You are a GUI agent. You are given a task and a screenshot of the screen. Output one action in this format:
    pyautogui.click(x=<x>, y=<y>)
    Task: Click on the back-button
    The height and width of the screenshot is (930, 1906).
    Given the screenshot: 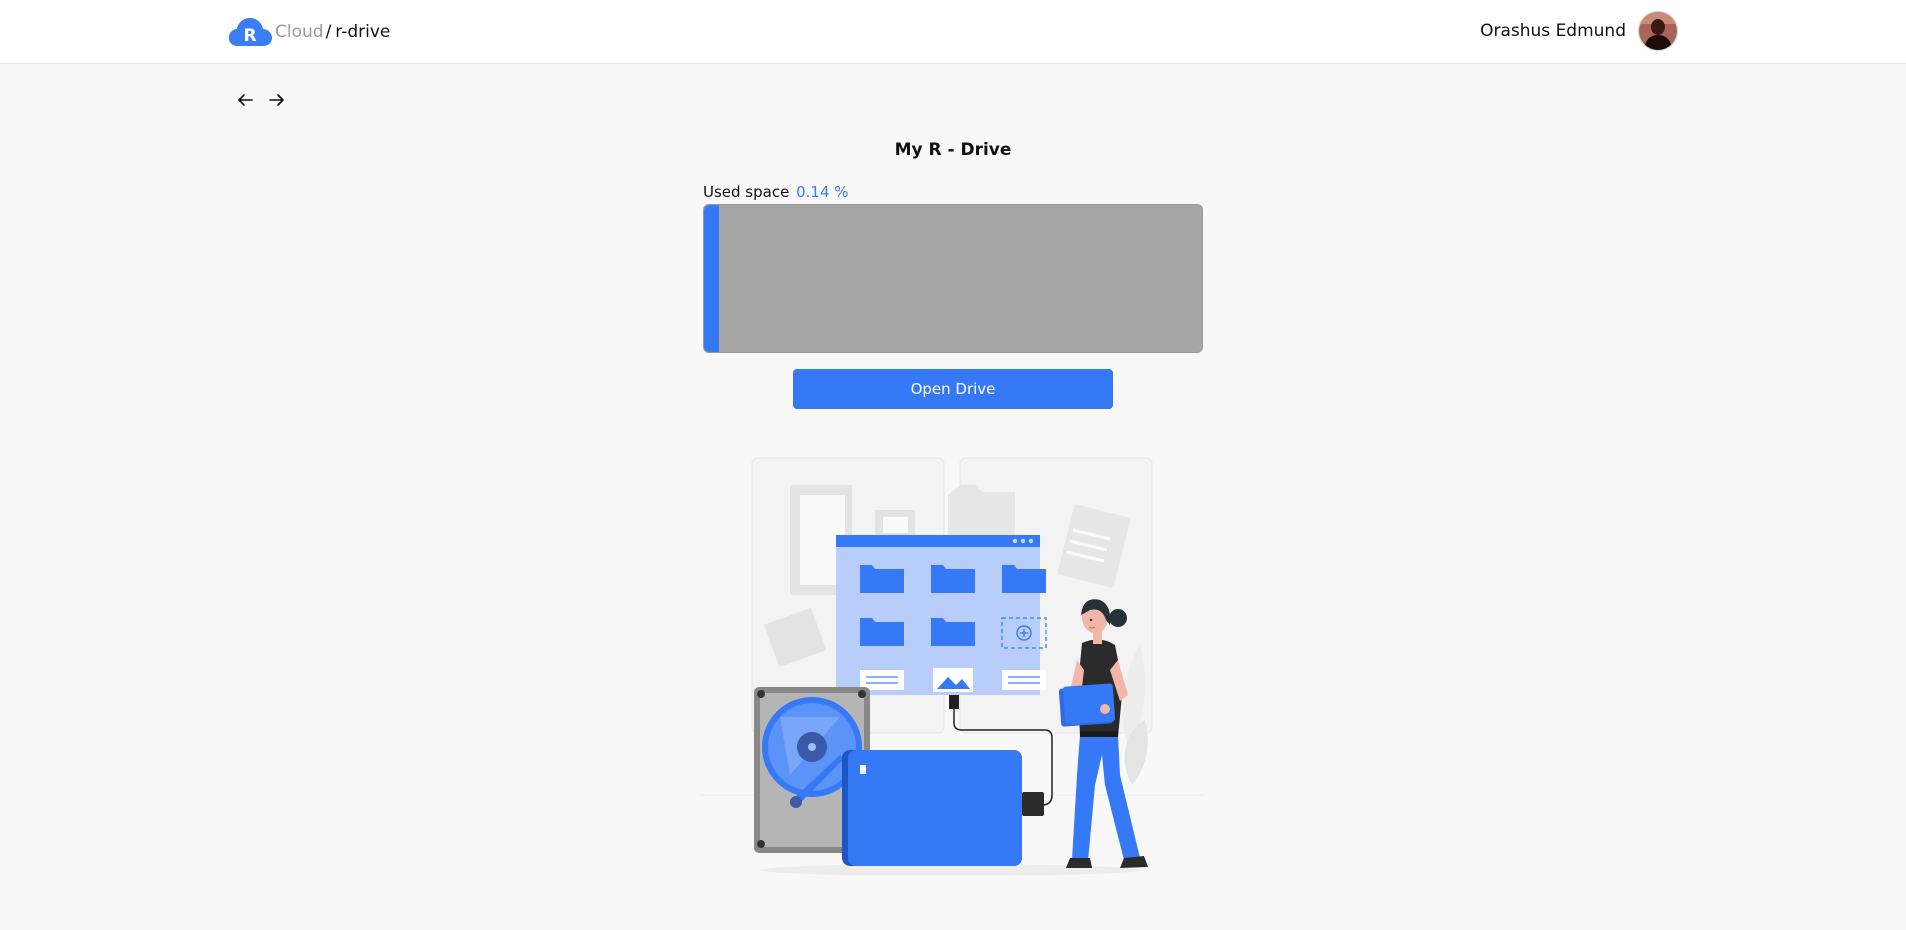 What is the action you would take?
    pyautogui.click(x=245, y=100)
    